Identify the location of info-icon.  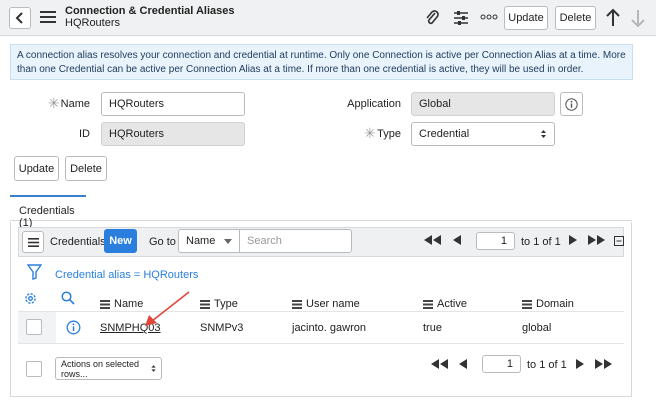
(571, 104).